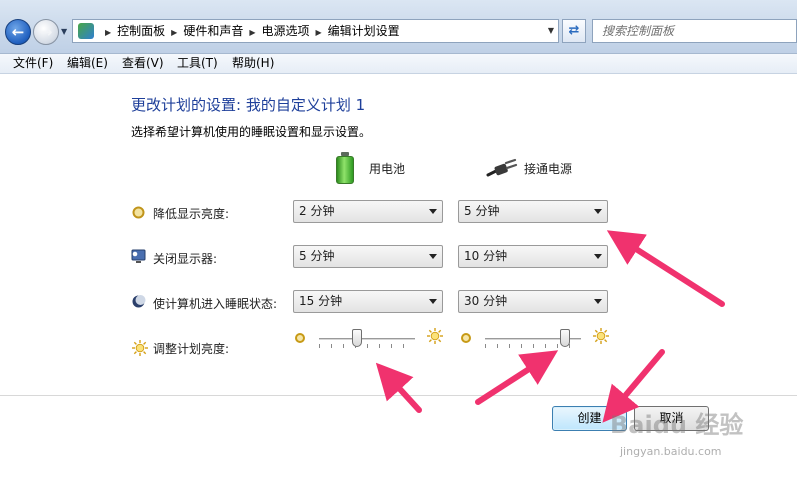 The image size is (797, 479). Describe the element at coordinates (197, 63) in the screenshot. I see `menu-tools: 工具(T)` at that location.